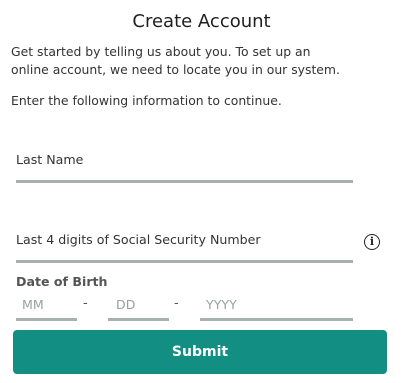 The image size is (403, 383). What do you see at coordinates (125, 304) in the screenshot?
I see `dob-day-placeholder: DD` at bounding box center [125, 304].